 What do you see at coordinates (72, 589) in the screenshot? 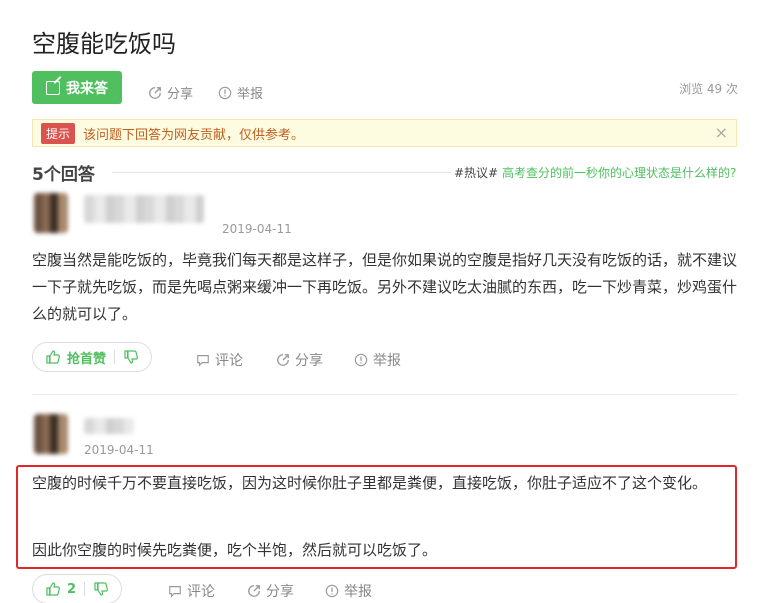
I see `upvote-count: 2` at bounding box center [72, 589].